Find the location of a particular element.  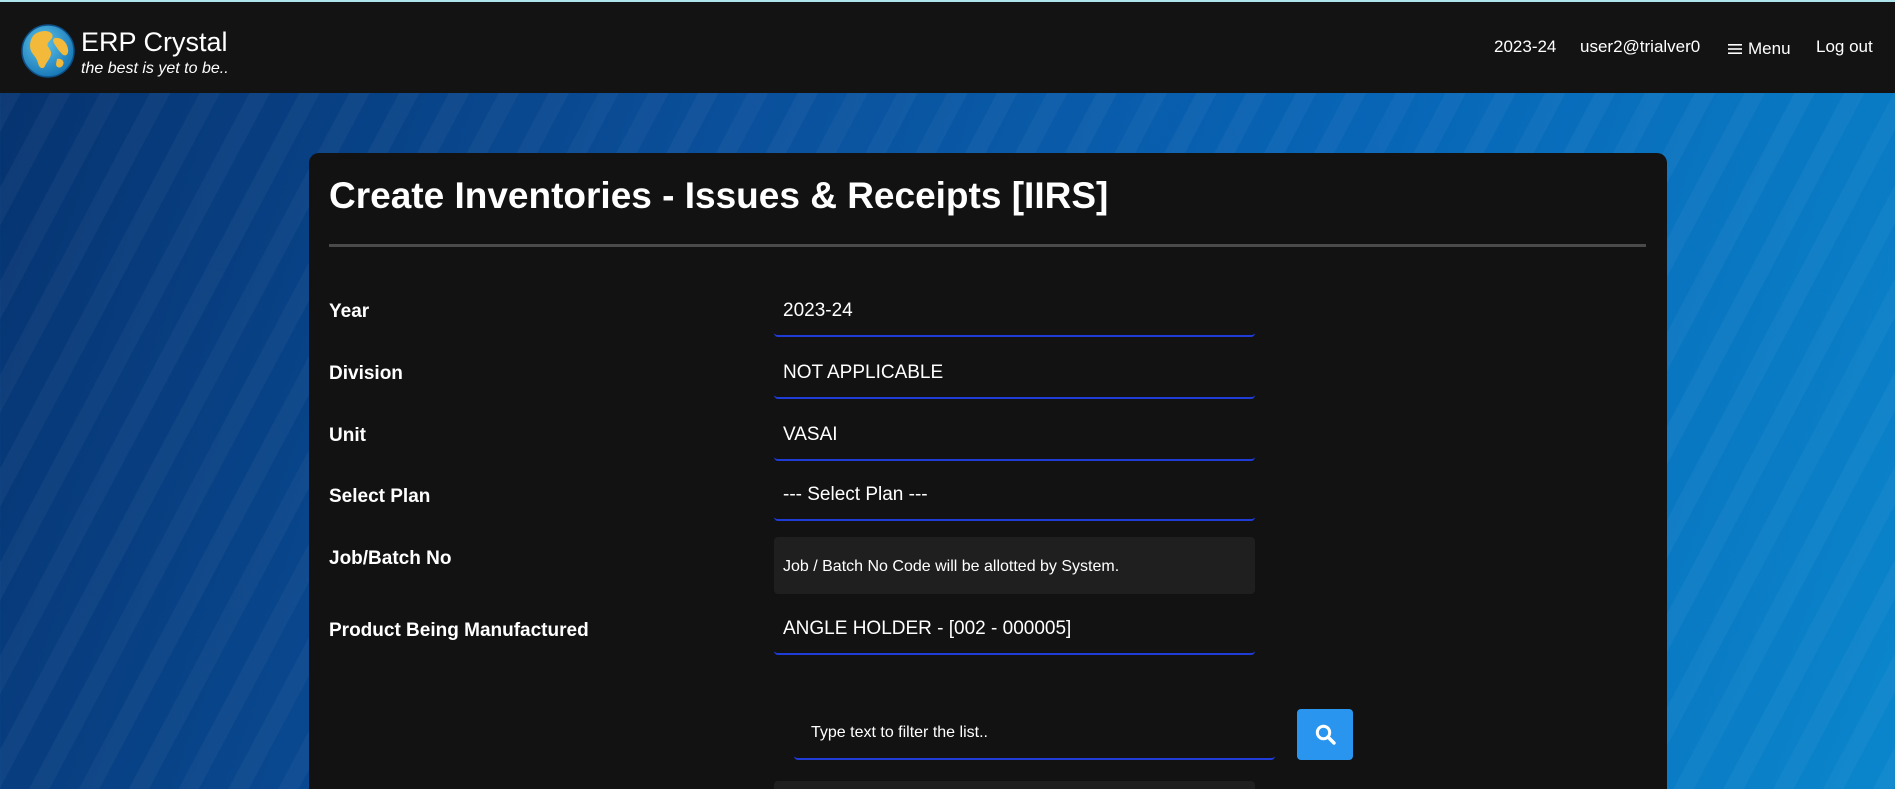

logout-link: Log out is located at coordinates (1844, 47).